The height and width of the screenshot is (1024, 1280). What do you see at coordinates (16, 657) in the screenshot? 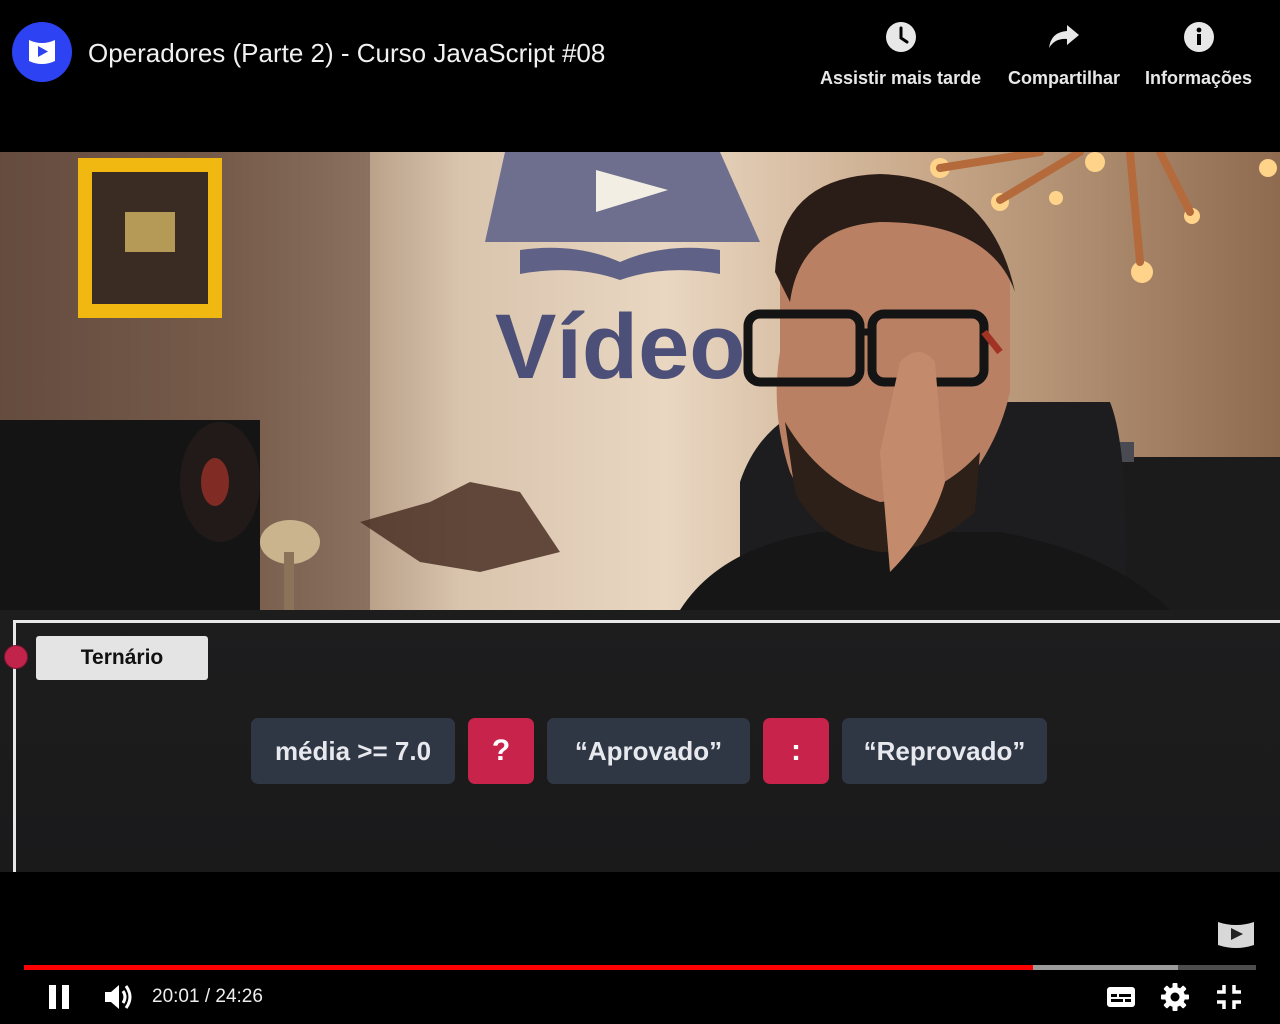
I see `panel-dot` at bounding box center [16, 657].